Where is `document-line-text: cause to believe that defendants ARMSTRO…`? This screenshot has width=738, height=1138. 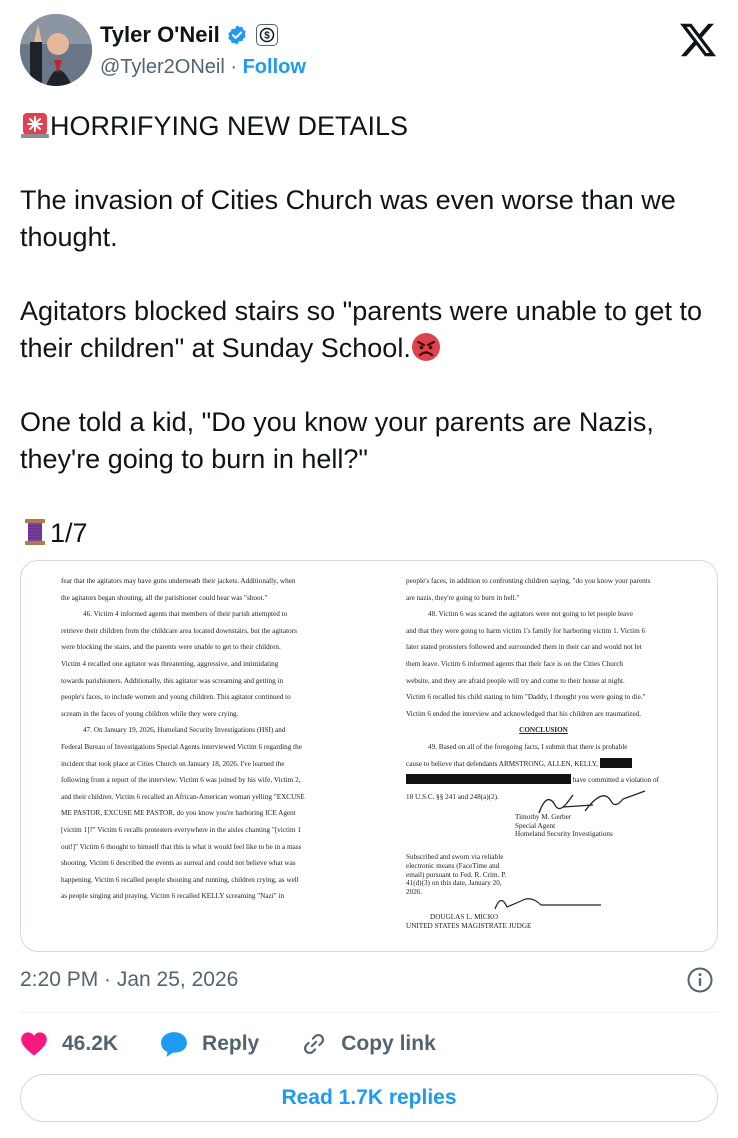 document-line-text: cause to believe that defendants ARMSTRO… is located at coordinates (502, 763).